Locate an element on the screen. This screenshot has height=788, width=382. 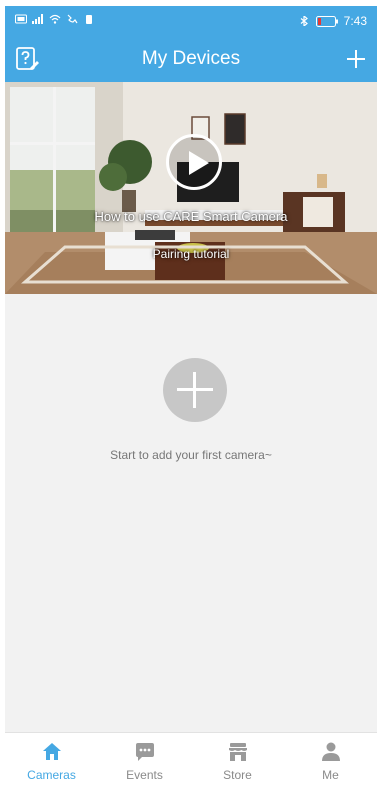
call-icon is located at coordinates (72, 19).